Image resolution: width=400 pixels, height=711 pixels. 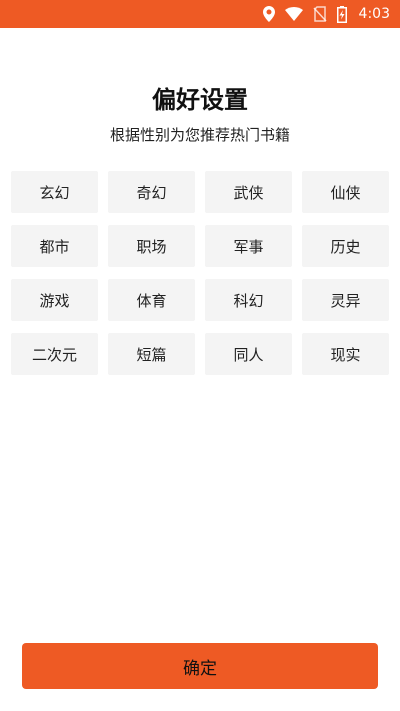 I want to click on no-sim-icon, so click(x=319, y=14).